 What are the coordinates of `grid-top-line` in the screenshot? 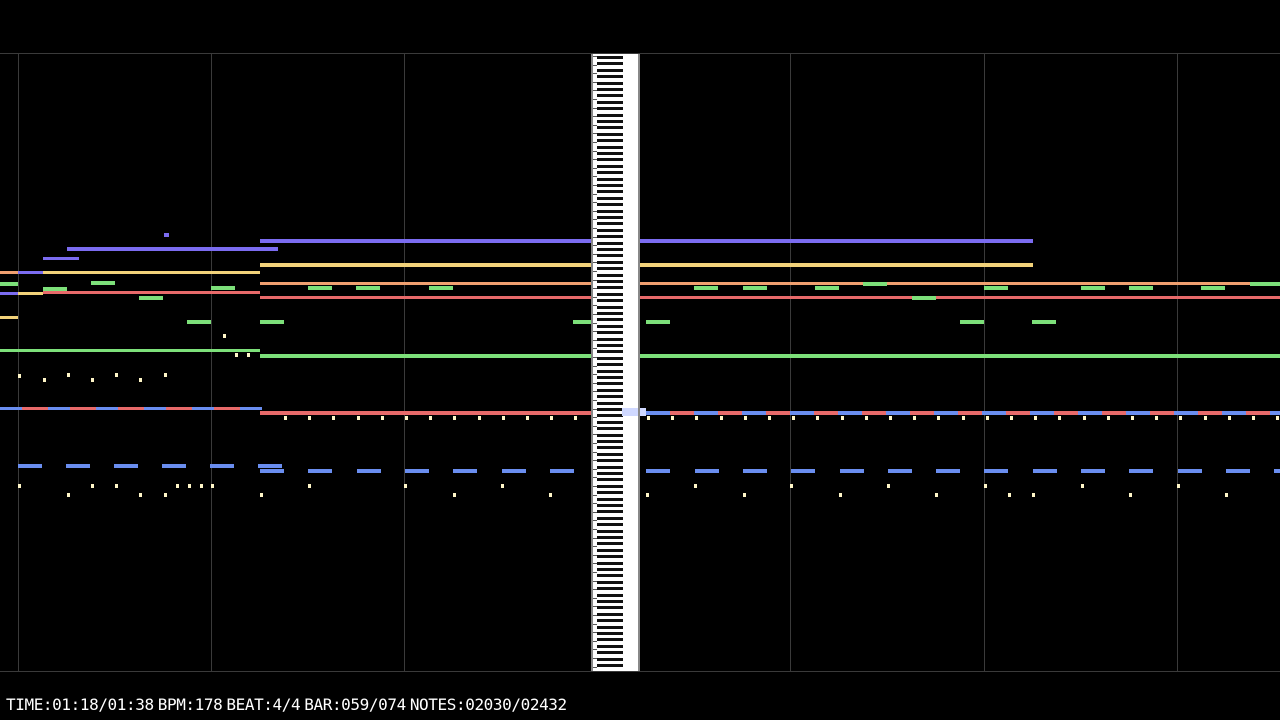 It's located at (640, 53).